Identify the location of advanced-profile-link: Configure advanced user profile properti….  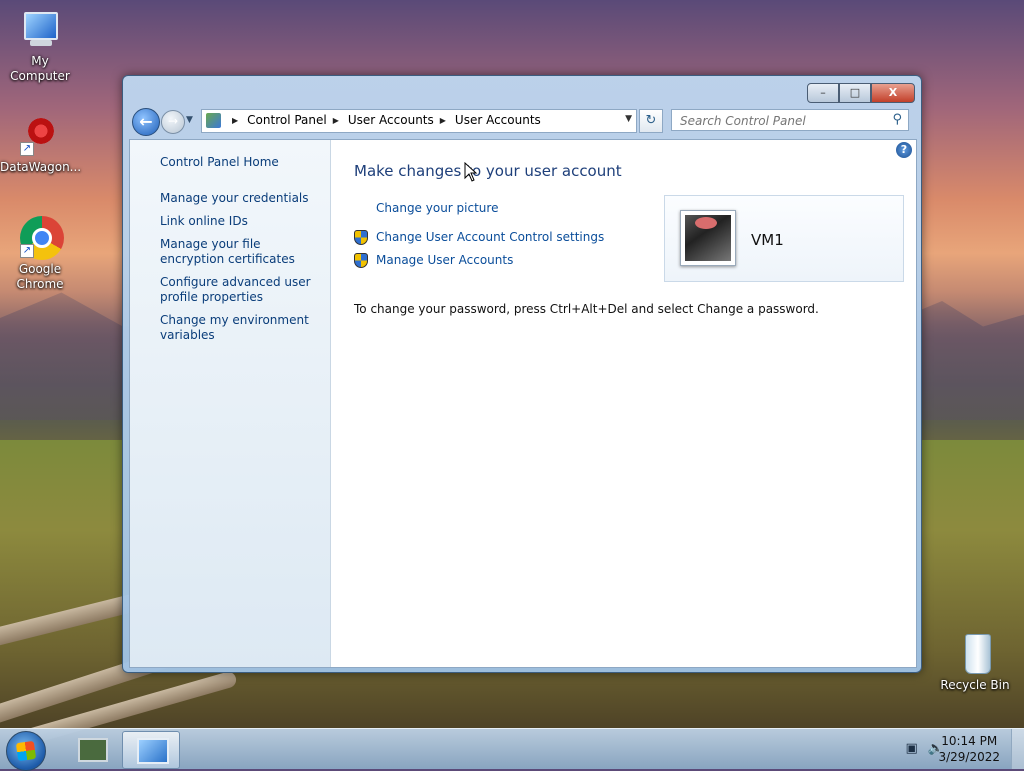
(240, 290).